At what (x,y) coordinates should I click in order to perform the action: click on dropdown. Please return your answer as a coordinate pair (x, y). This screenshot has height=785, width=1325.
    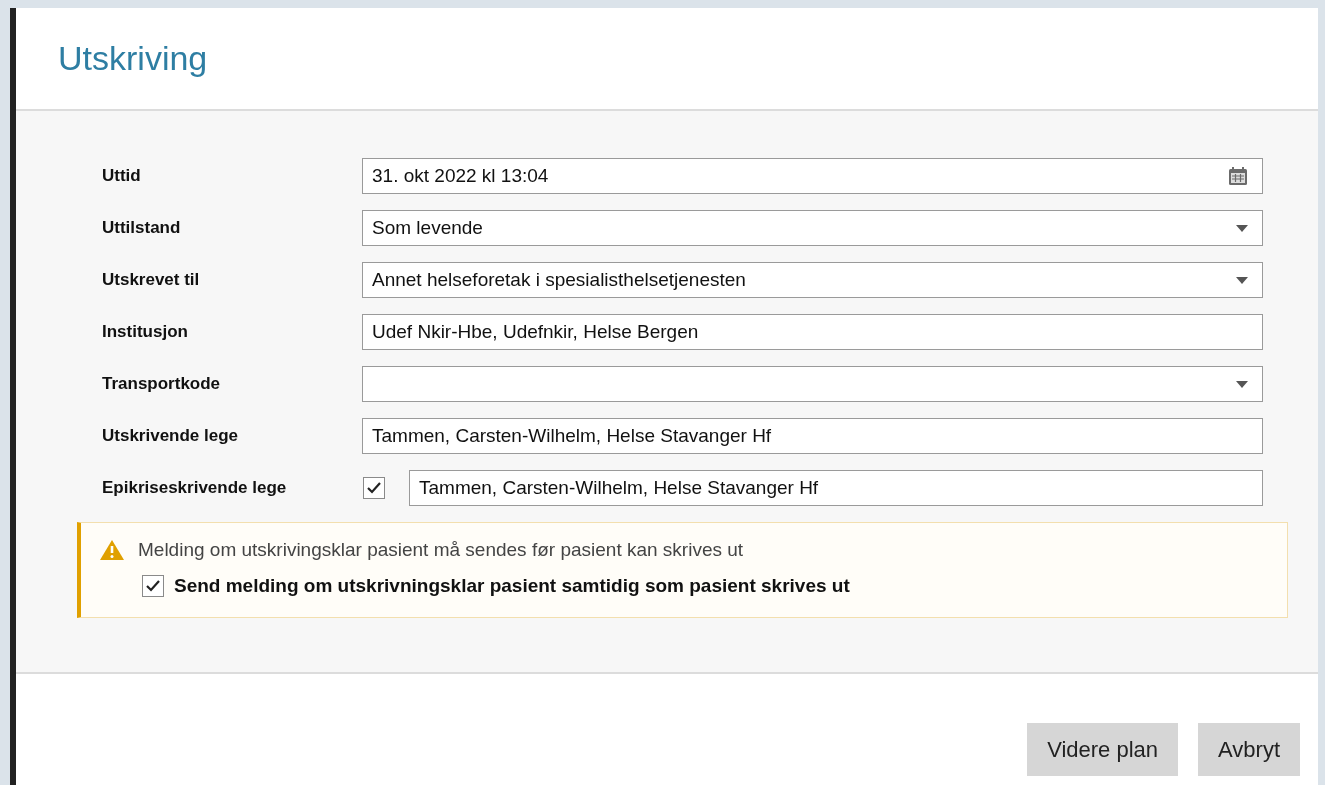
    Looking at the image, I should click on (812, 384).